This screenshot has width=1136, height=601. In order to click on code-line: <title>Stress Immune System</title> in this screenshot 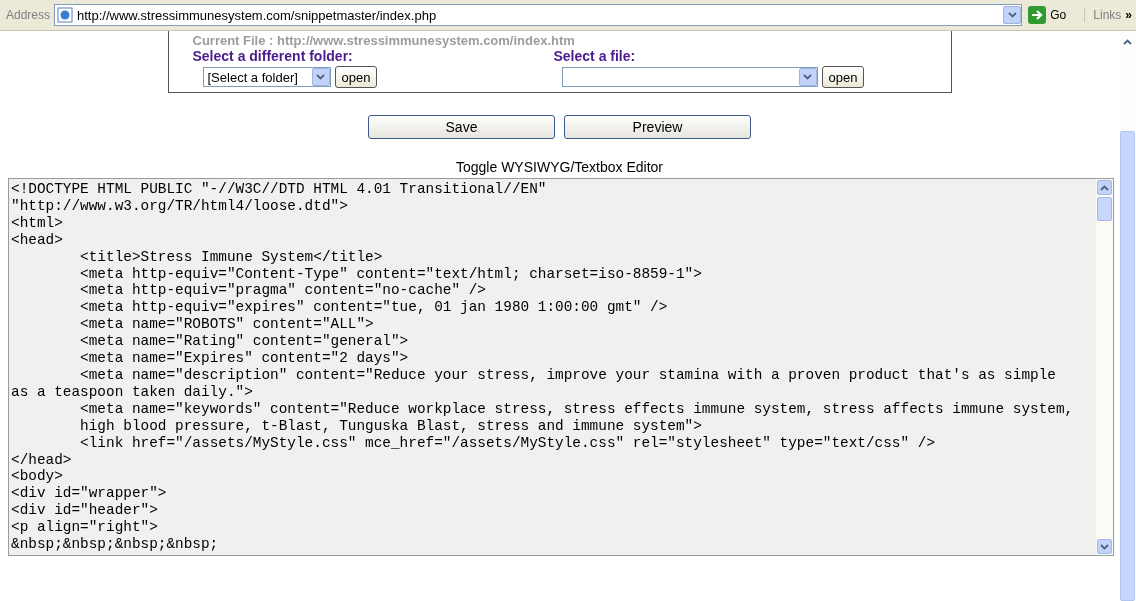, I will do `click(231, 257)`.